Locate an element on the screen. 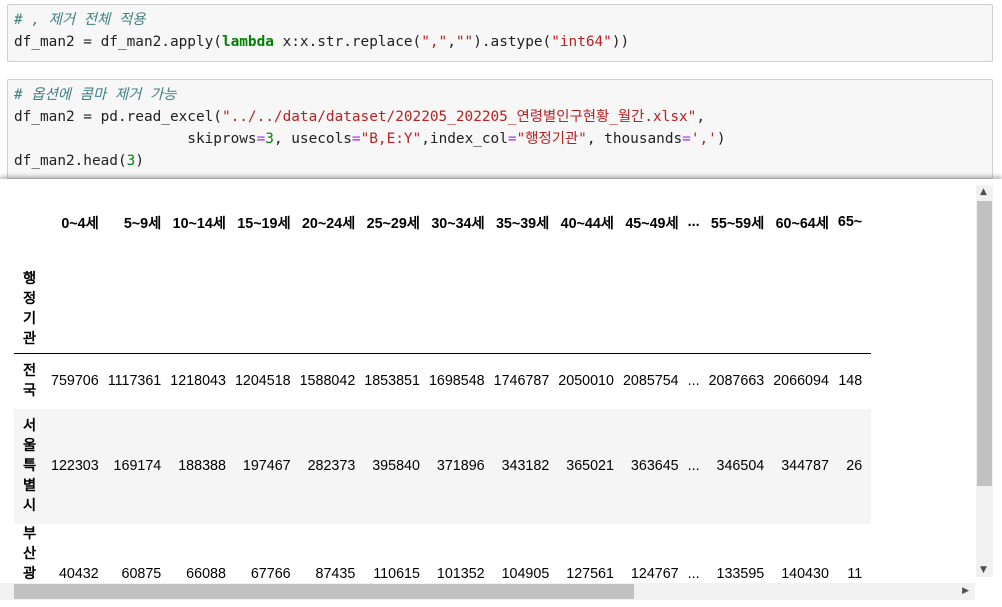 This screenshot has height=607, width=1002. column-header: 10~14세 is located at coordinates (199, 223).